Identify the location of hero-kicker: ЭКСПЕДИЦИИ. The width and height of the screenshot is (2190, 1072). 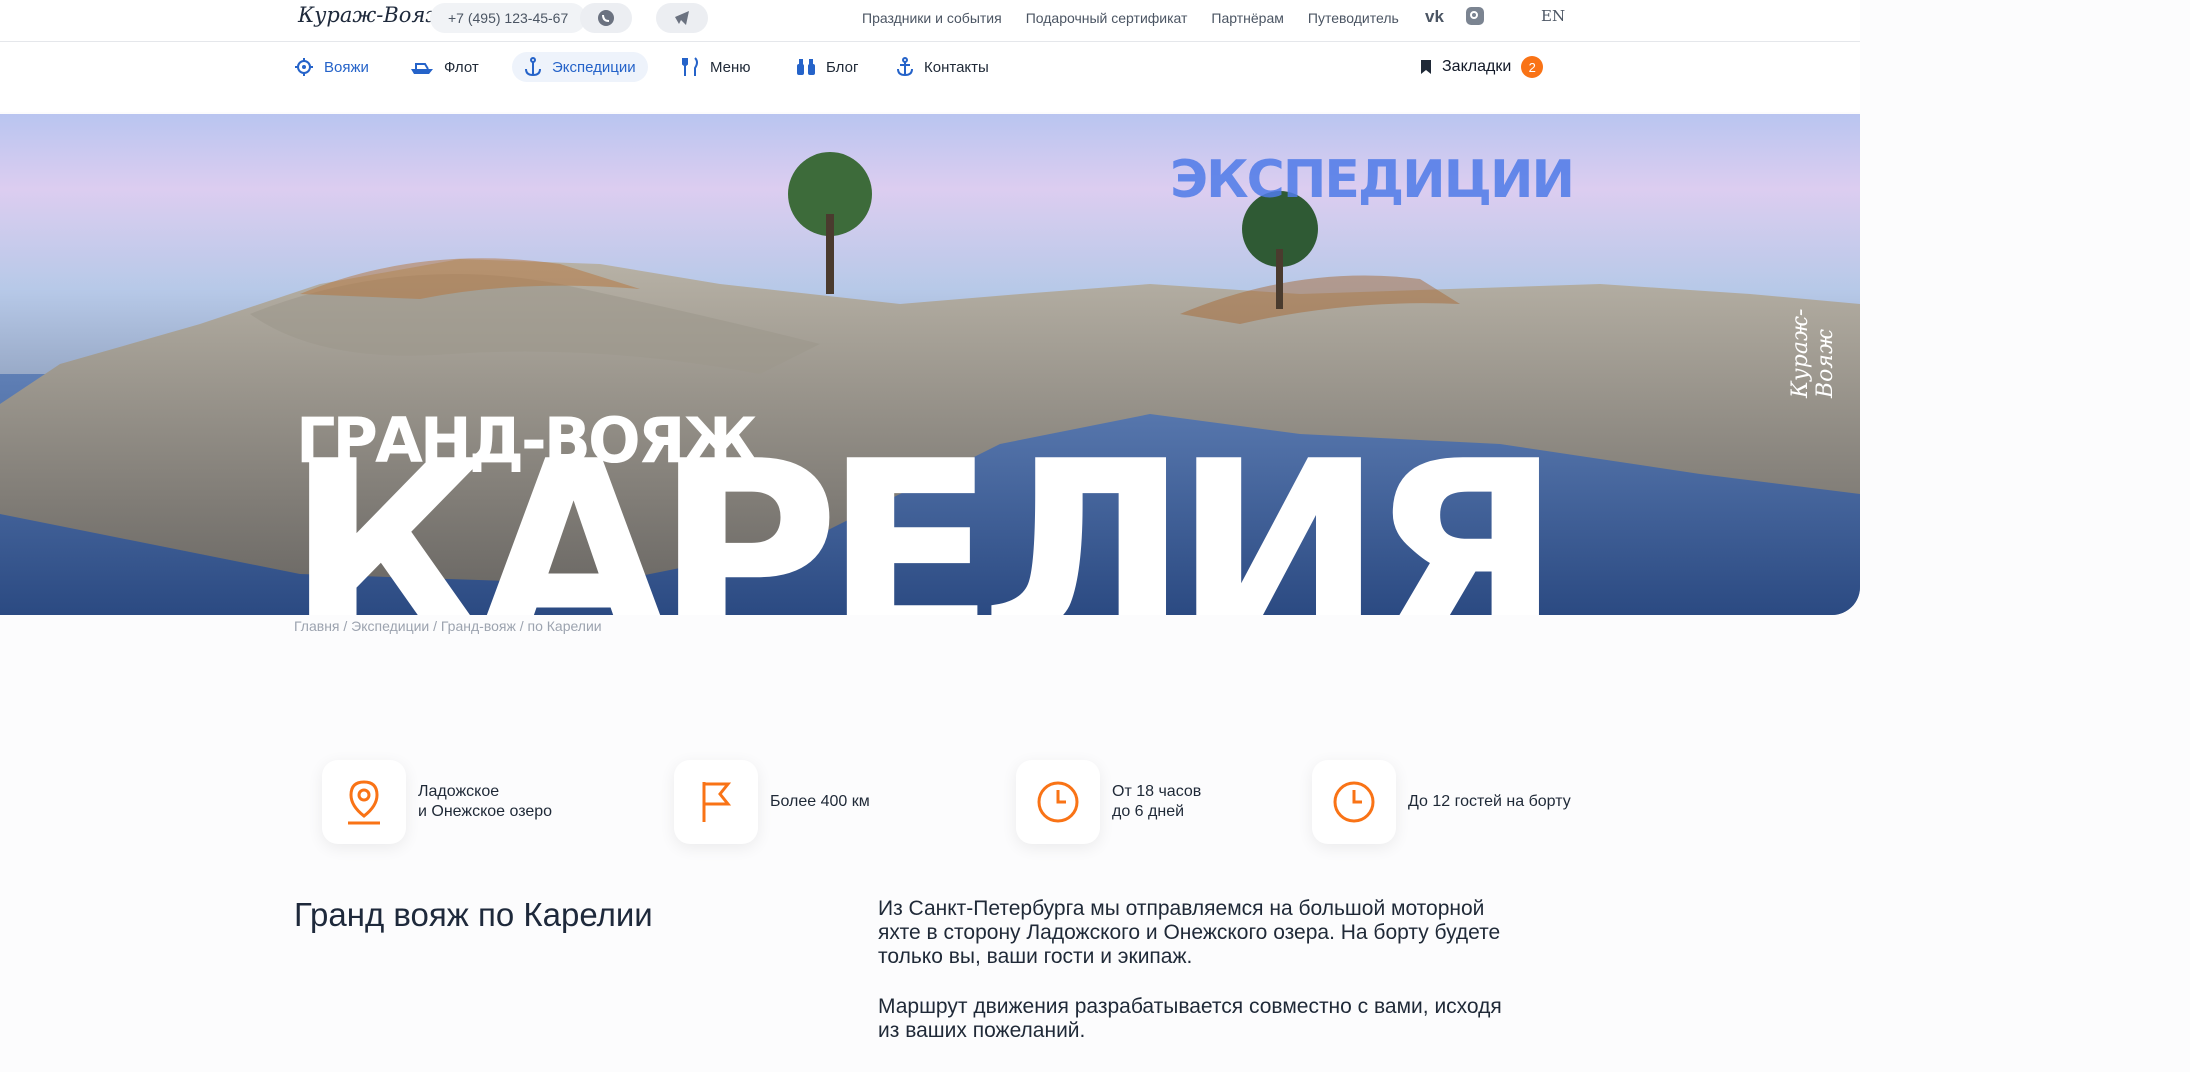
(1372, 180).